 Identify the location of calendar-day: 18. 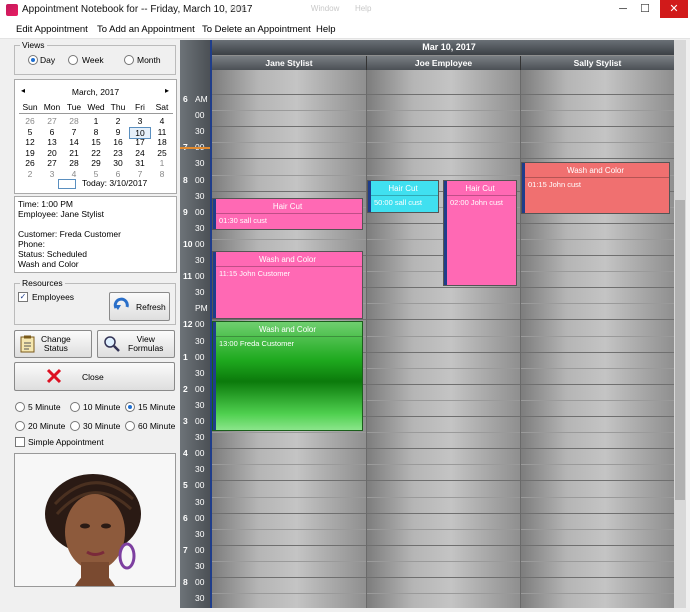
(162, 142).